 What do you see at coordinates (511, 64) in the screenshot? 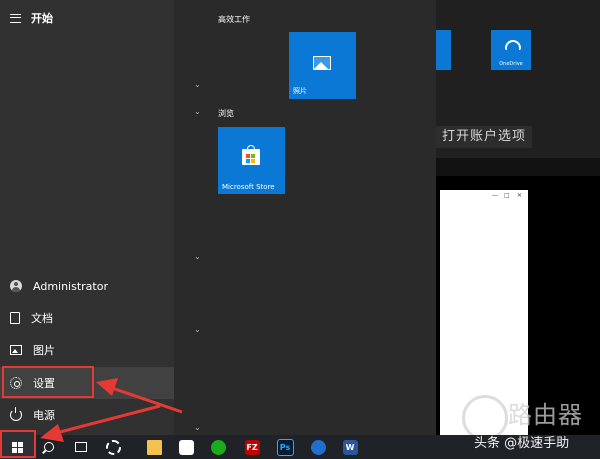
I see `onedrive-tile-label: OneDrive` at bounding box center [511, 64].